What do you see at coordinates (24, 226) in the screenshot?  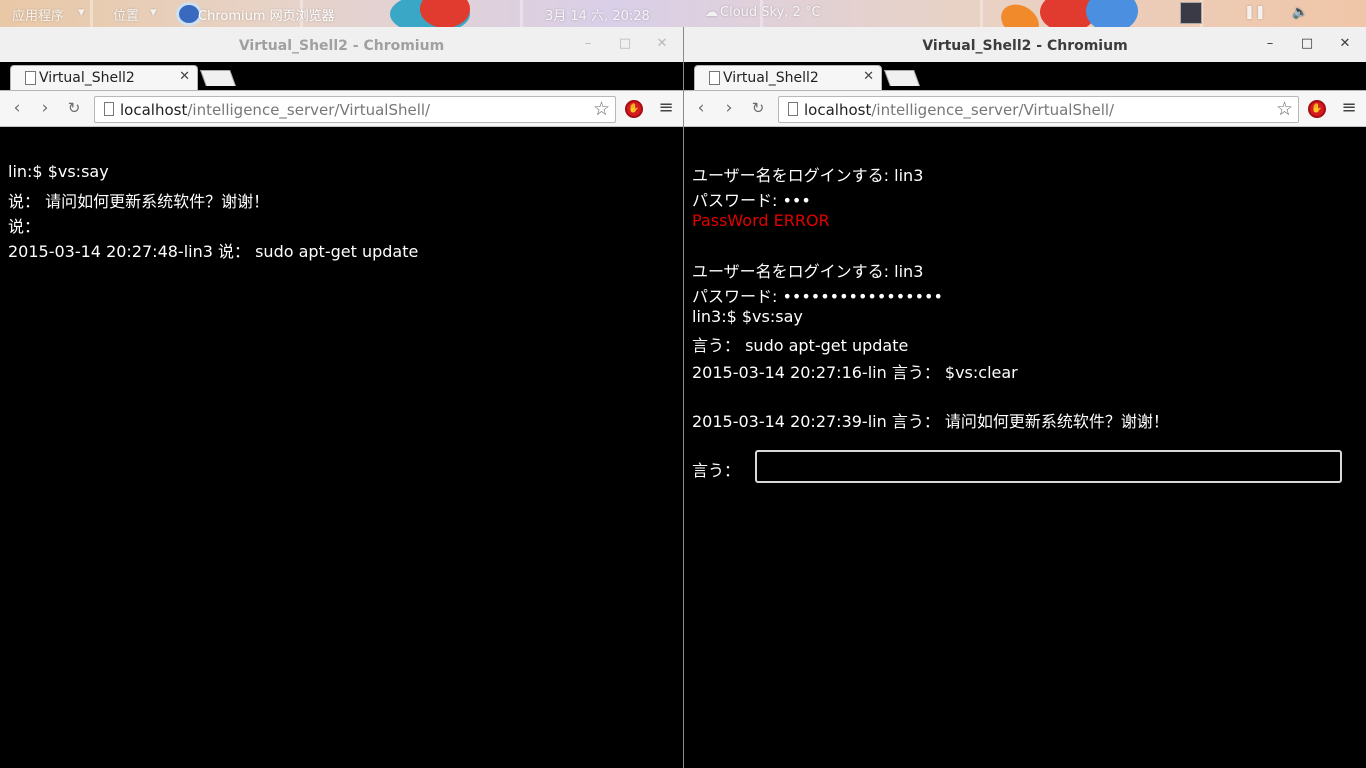 I see `terminal-line: 说：` at bounding box center [24, 226].